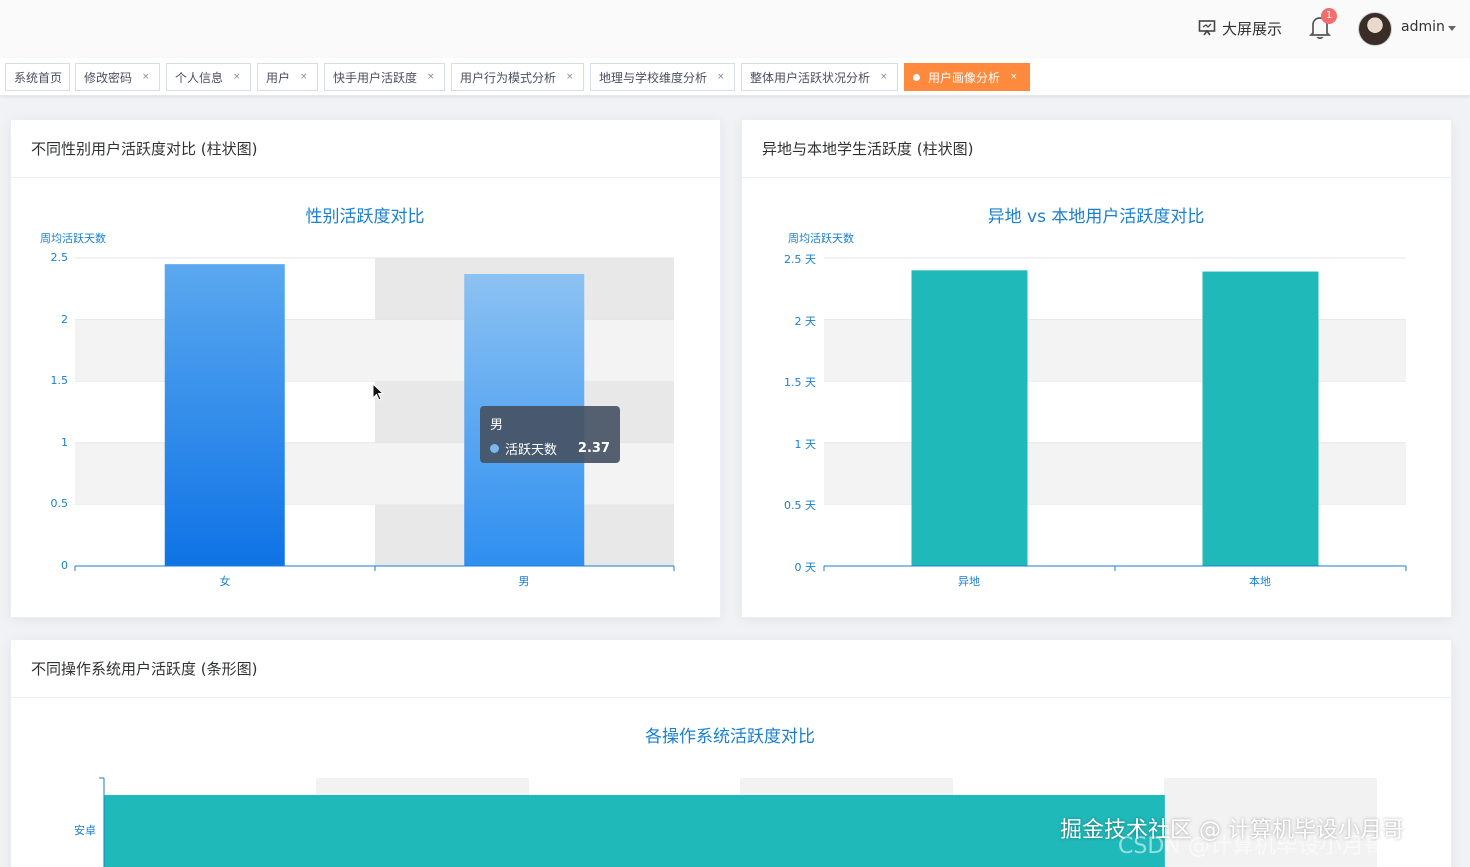 The height and width of the screenshot is (867, 1470). What do you see at coordinates (531, 450) in the screenshot?
I see `tooltip-series-name: 活跃天数` at bounding box center [531, 450].